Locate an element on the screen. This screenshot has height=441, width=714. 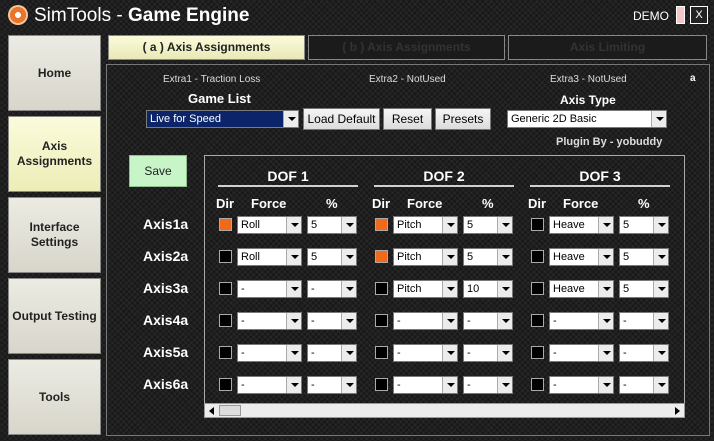
dof3-force-header: Force is located at coordinates (581, 203).